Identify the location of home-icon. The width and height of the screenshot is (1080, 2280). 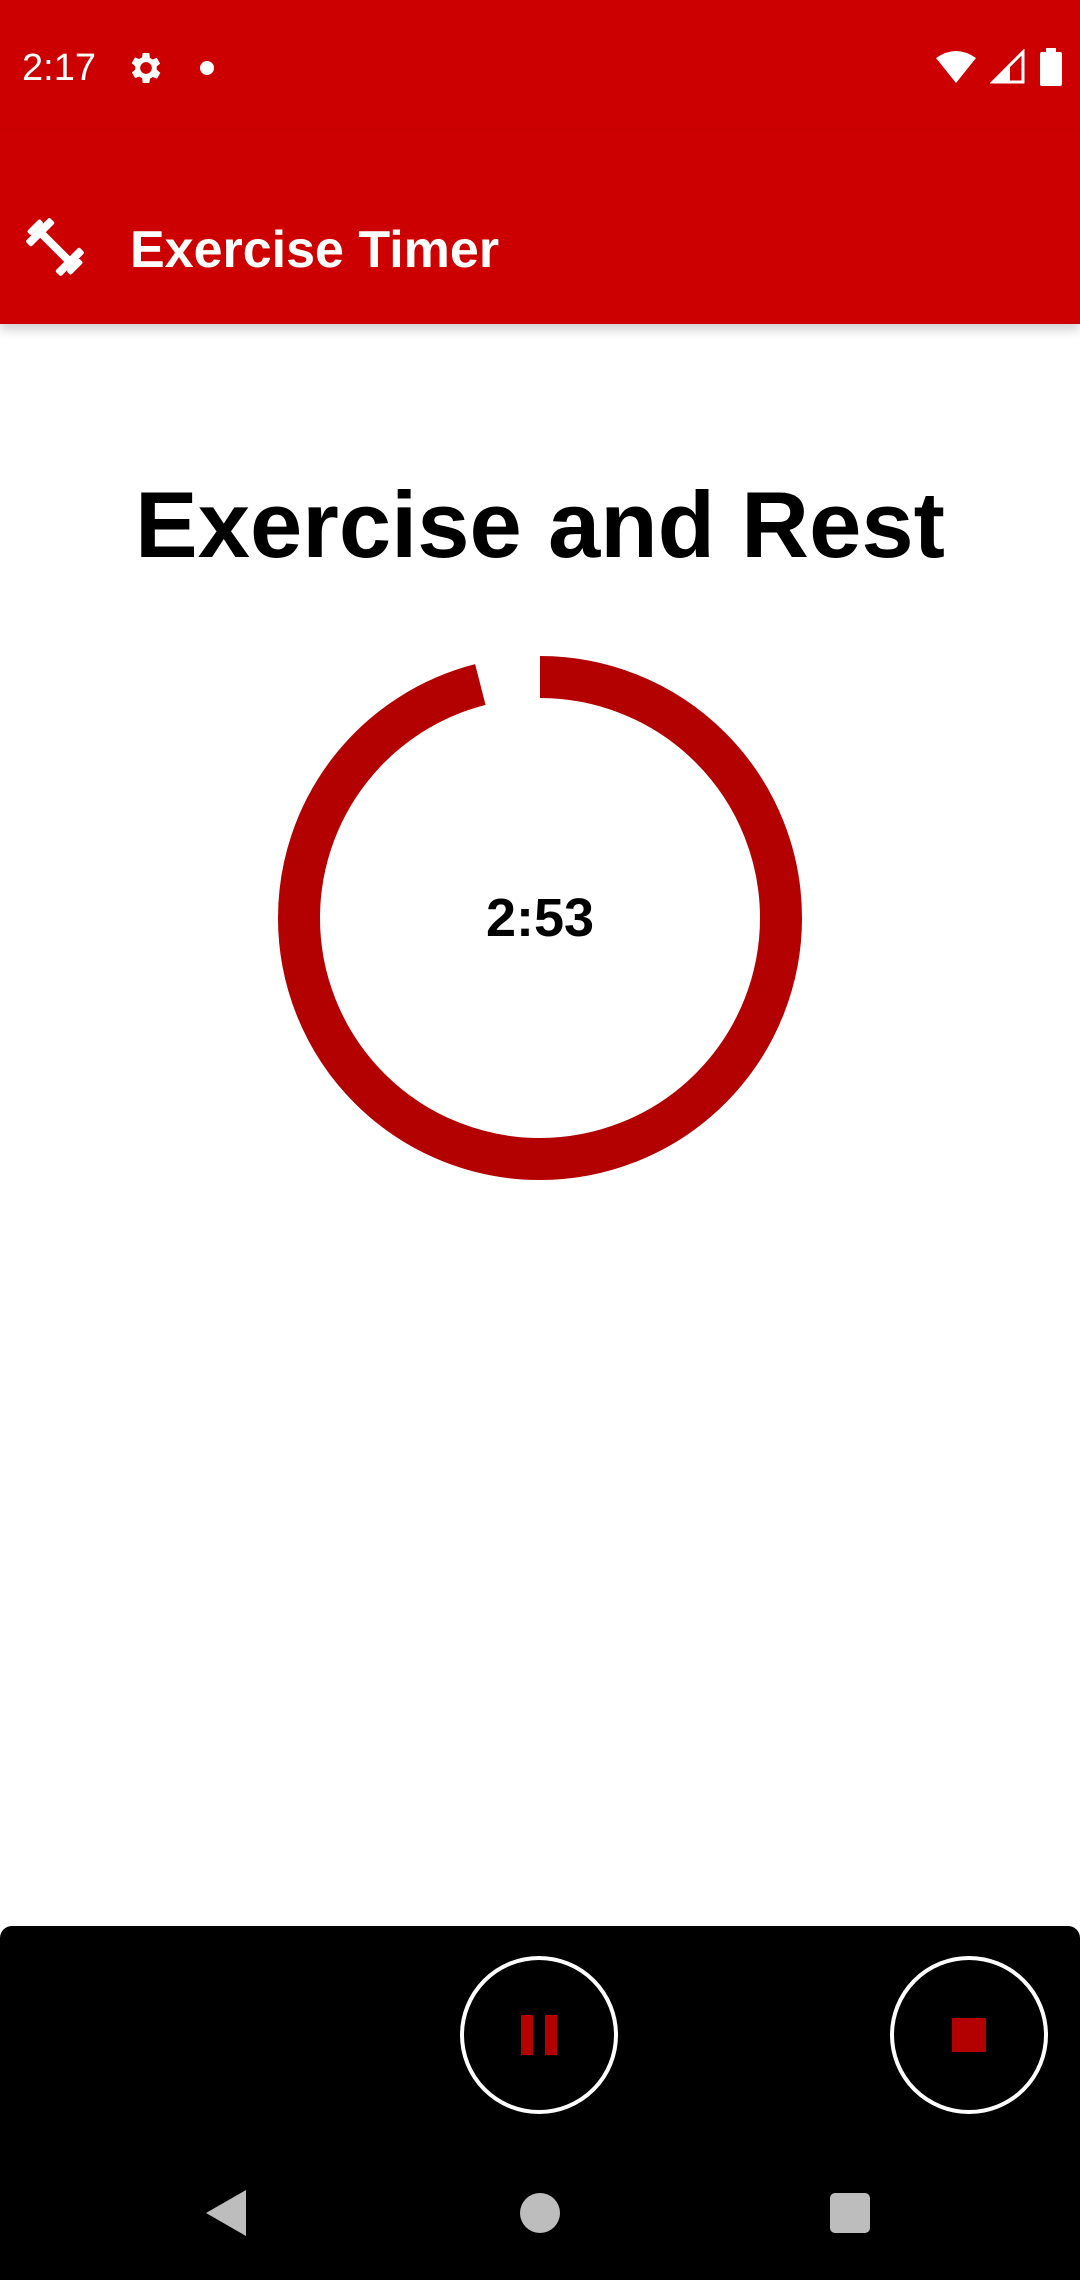
(540, 2213).